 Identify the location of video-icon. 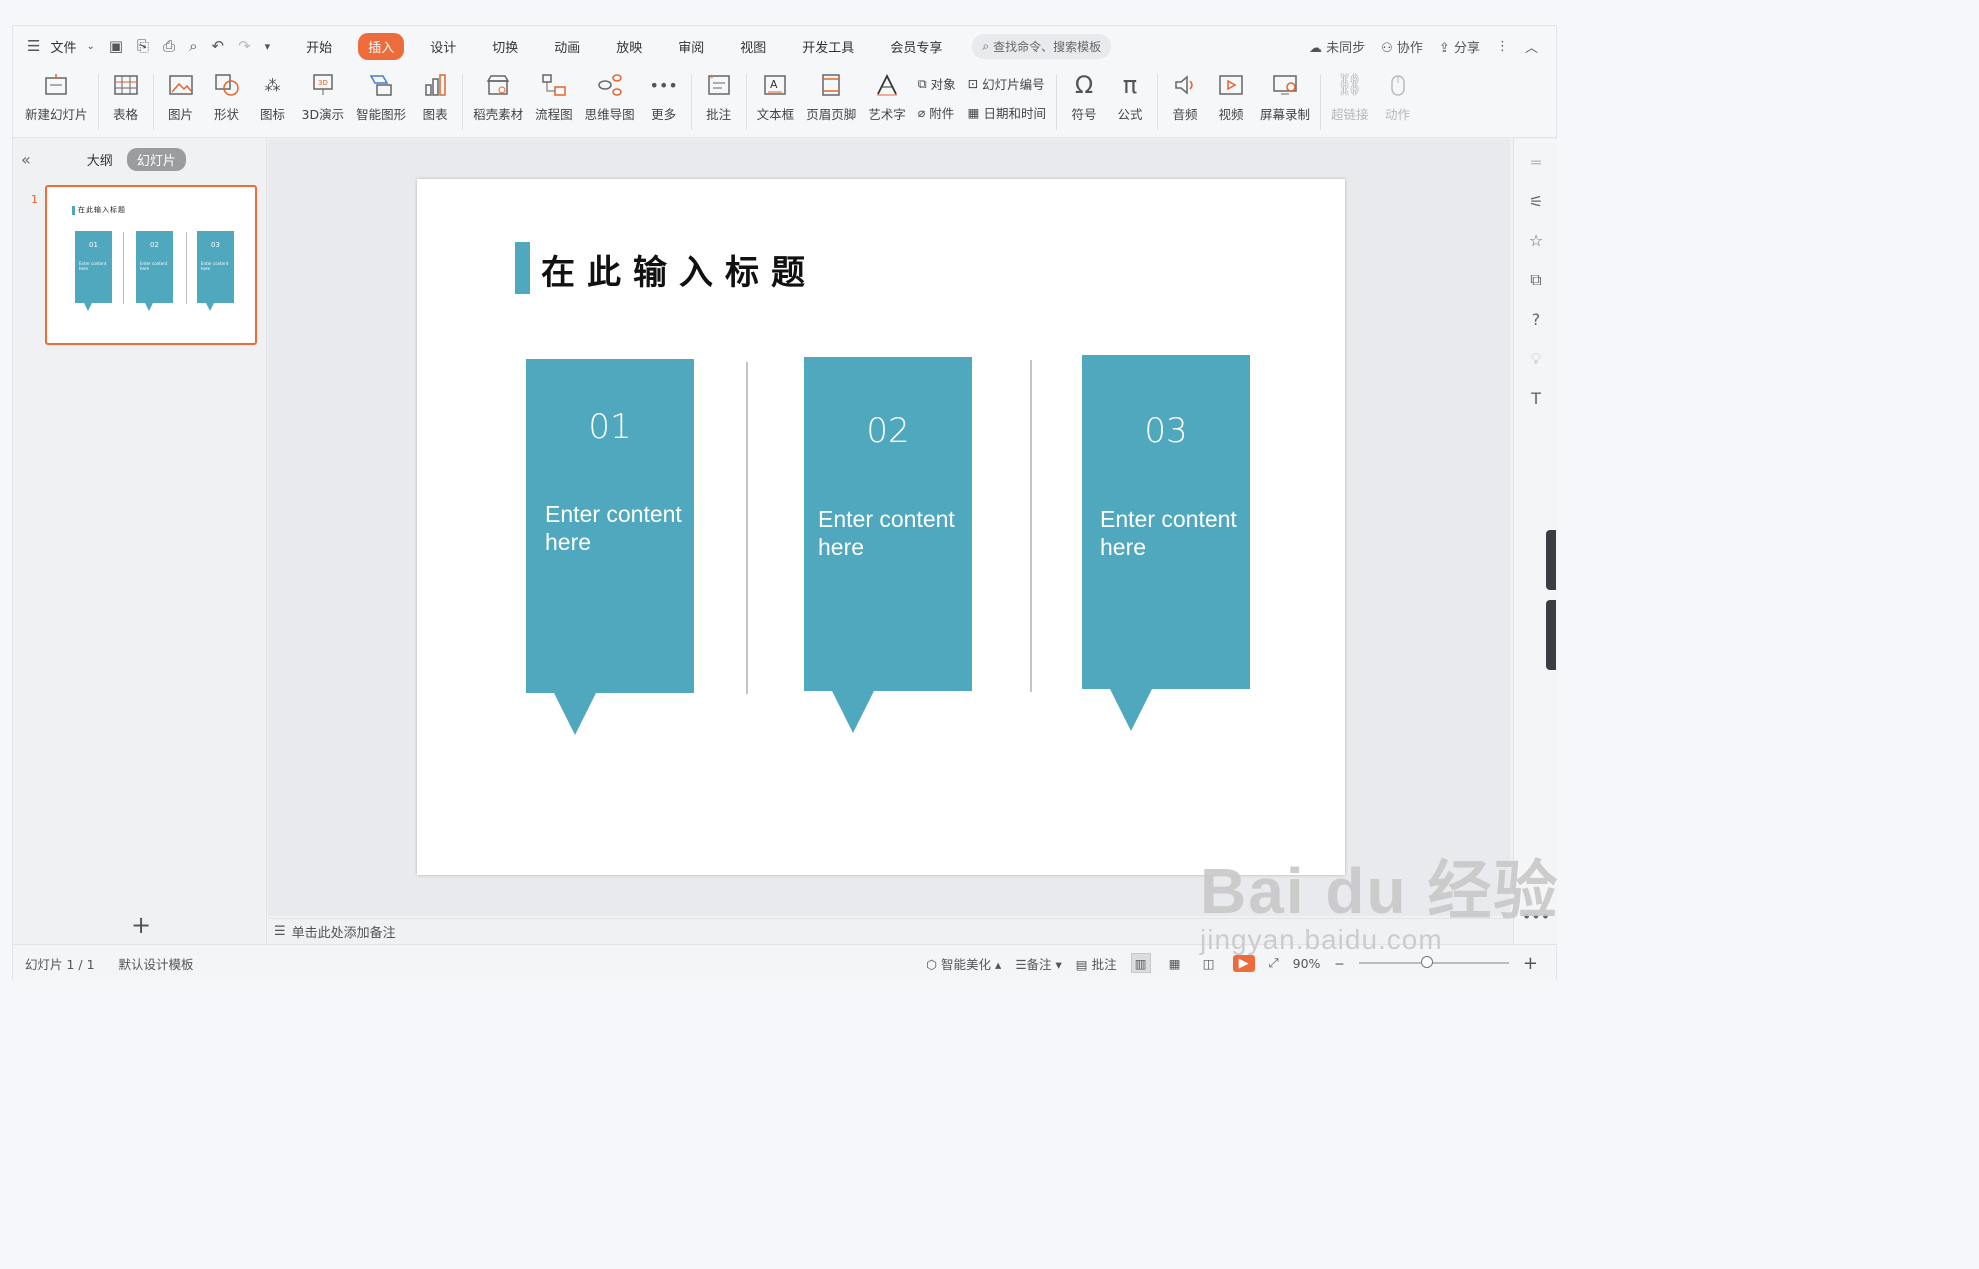
(1231, 85).